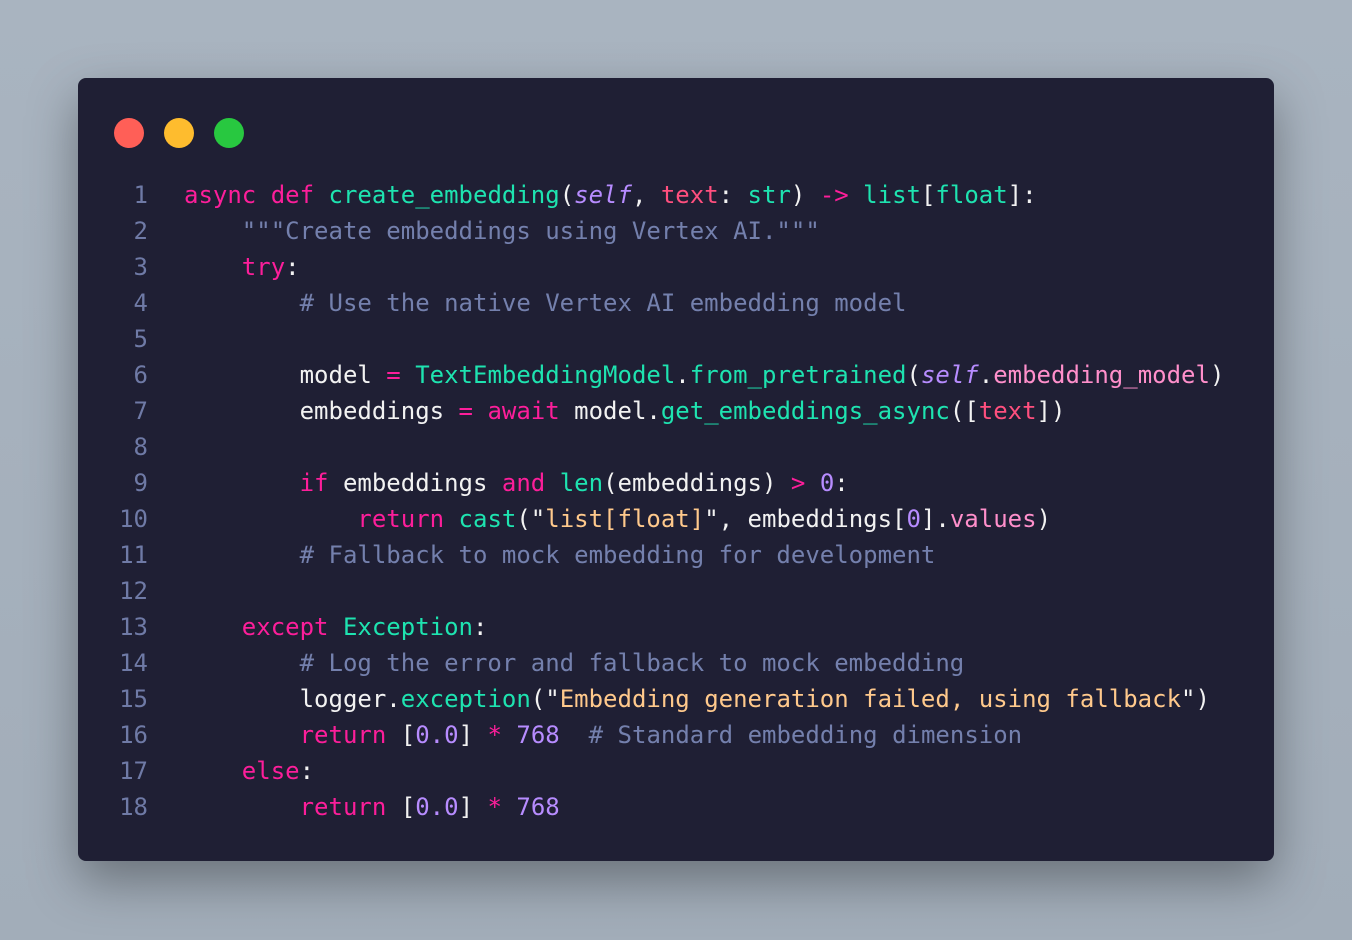 The image size is (1352, 940). What do you see at coordinates (610, 411) in the screenshot?
I see `code-token: model.` at bounding box center [610, 411].